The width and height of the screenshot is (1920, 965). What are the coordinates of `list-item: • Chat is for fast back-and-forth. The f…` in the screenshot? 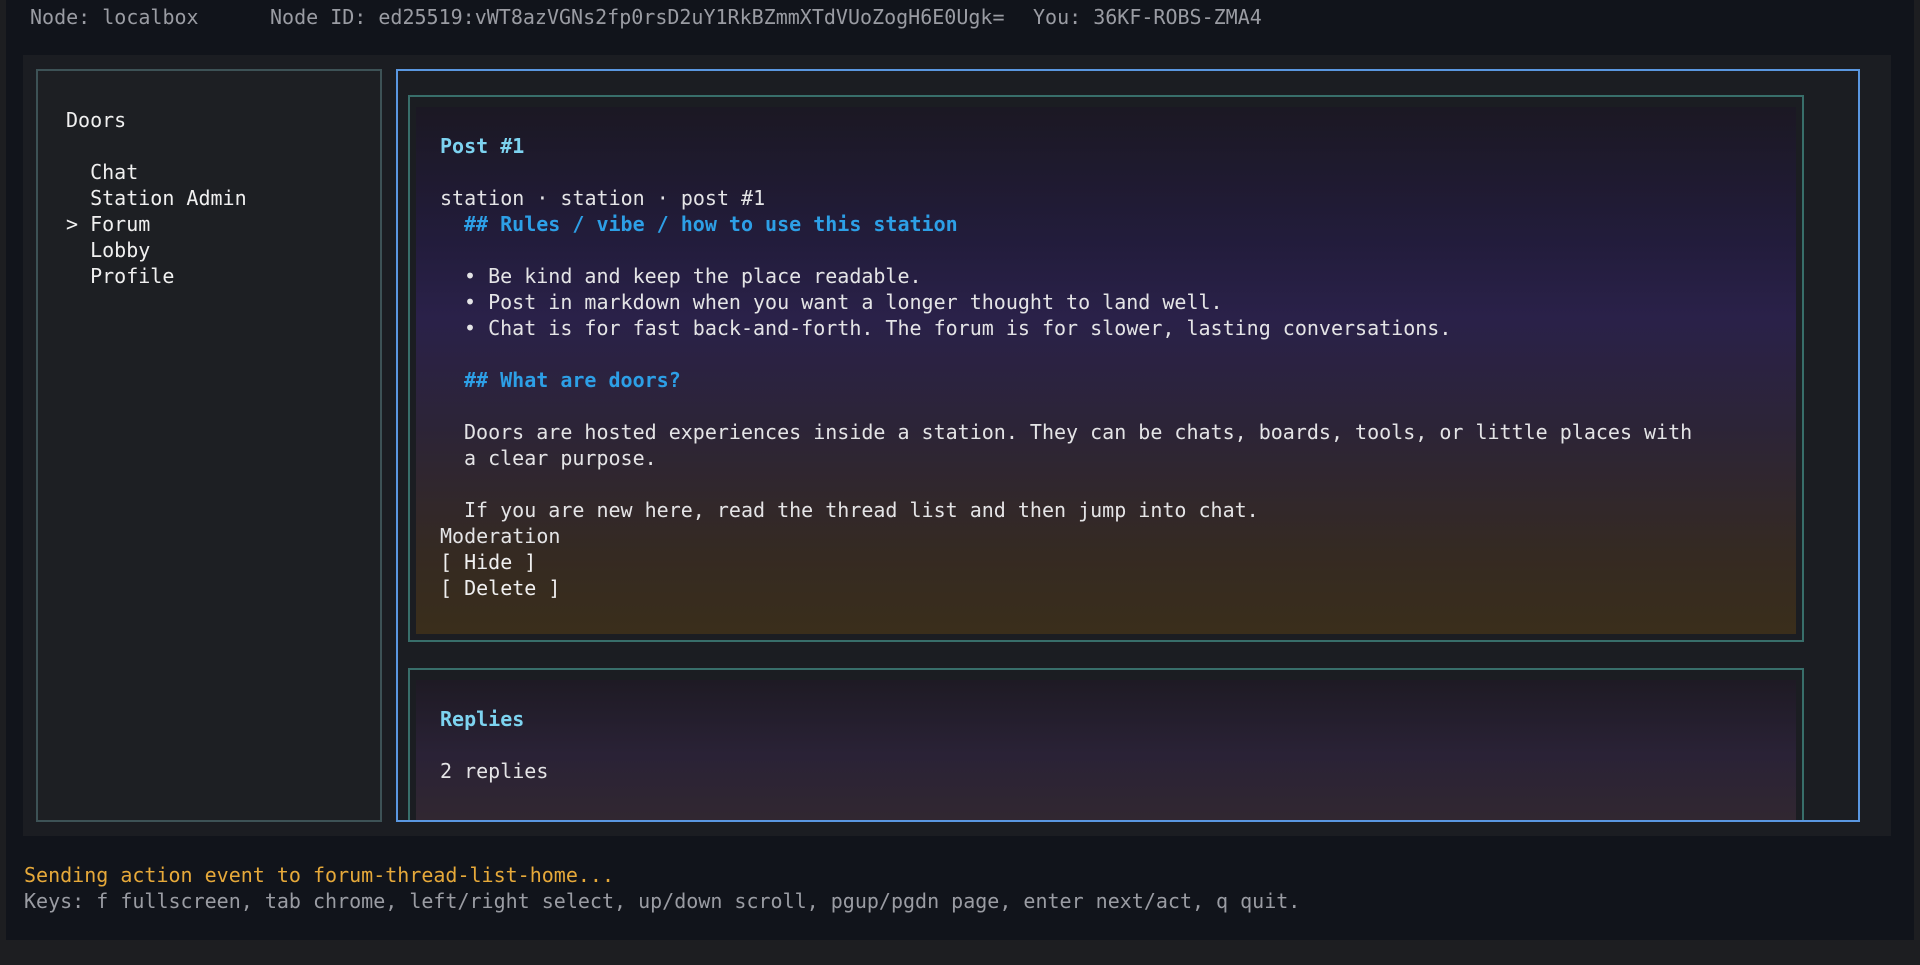 It's located at (958, 328).